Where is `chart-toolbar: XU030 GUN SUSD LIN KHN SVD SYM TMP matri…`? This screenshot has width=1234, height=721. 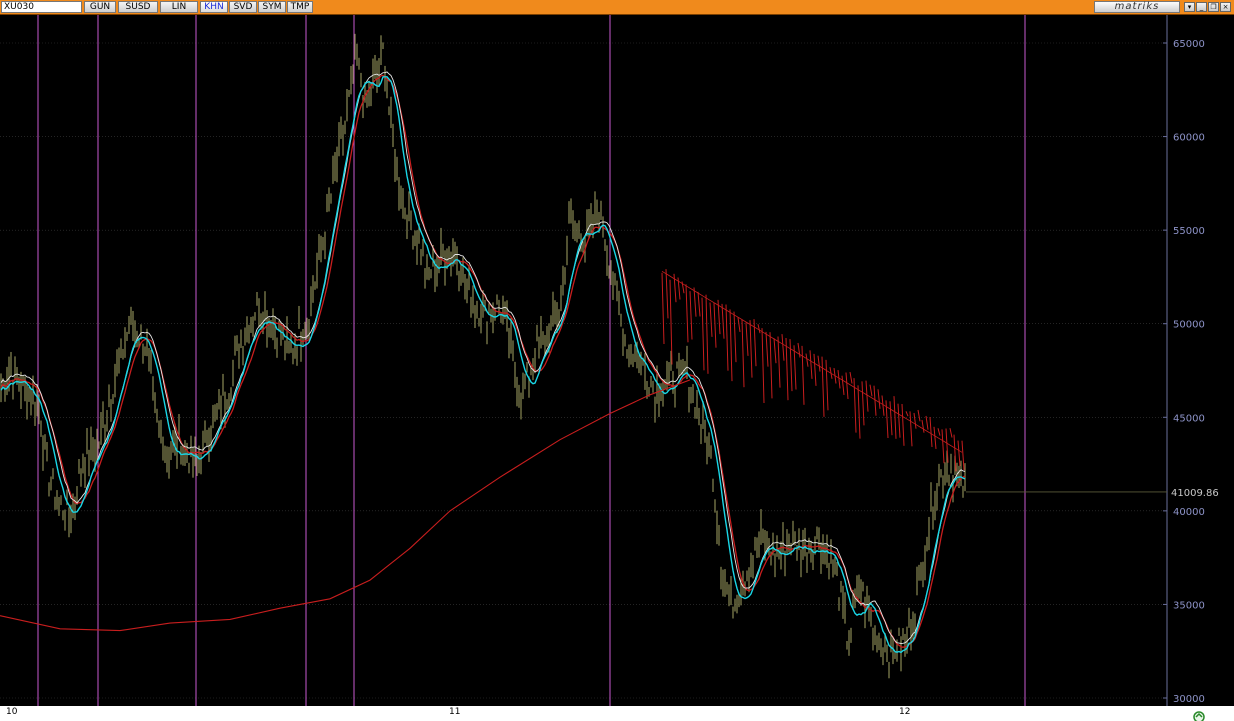
chart-toolbar: XU030 GUN SUSD LIN KHN SVD SYM TMP matri… is located at coordinates (617, 7).